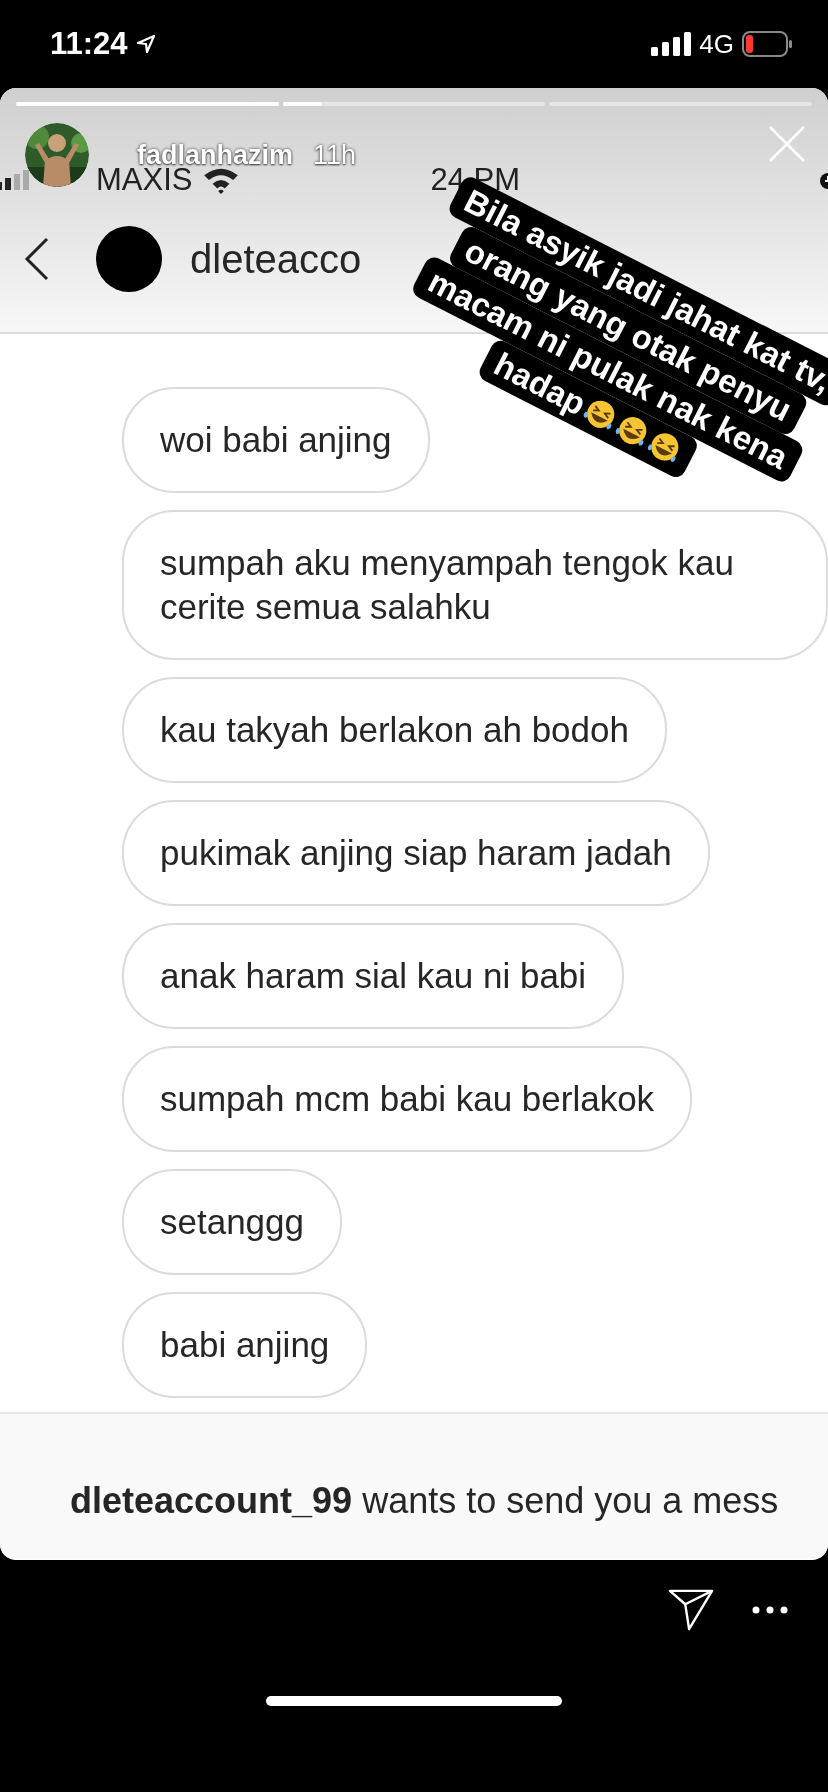 The image size is (828, 1792). Describe the element at coordinates (276, 440) in the screenshot. I see `message-bubble: woi babi anjing` at that location.